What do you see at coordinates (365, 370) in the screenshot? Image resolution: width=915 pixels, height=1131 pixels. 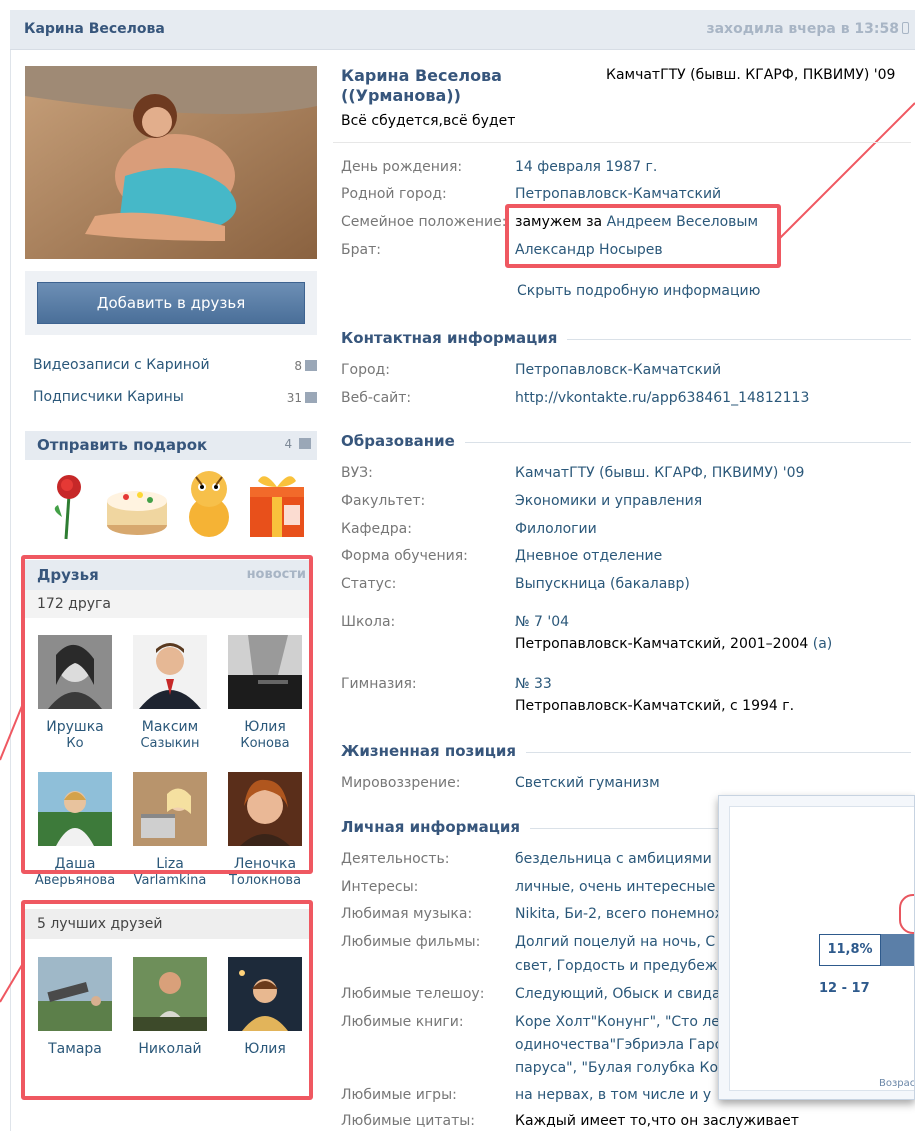 I see `row-label: Город:` at bounding box center [365, 370].